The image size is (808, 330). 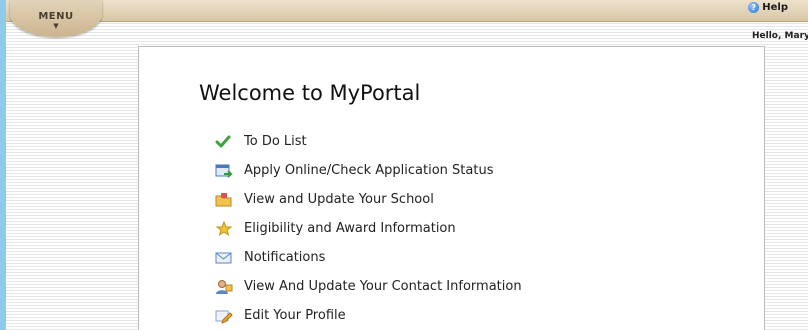 I want to click on menu-label: MENU, so click(x=56, y=16).